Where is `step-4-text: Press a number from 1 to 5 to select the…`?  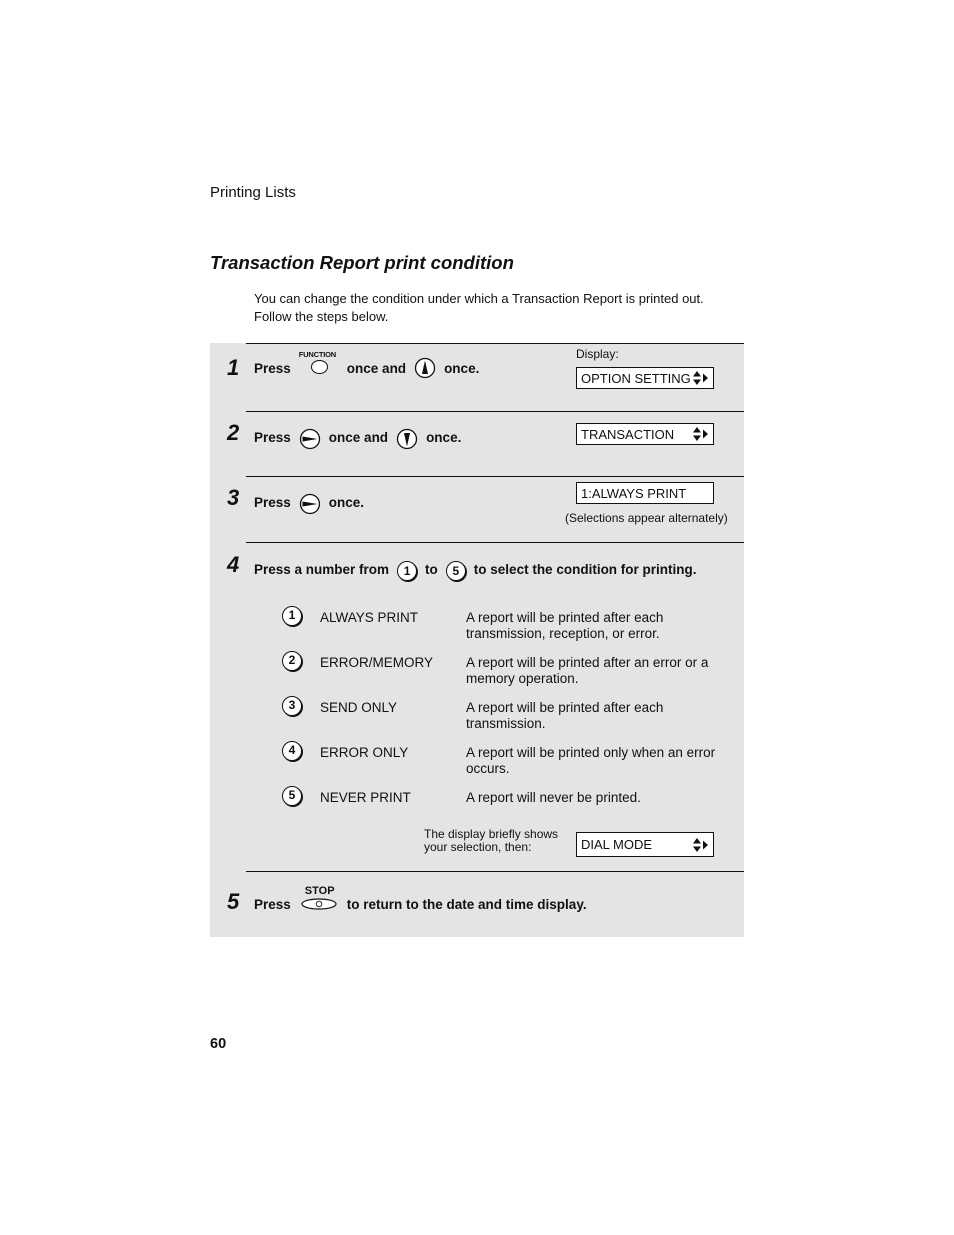
step-4-text: Press a number from 1 to 5 to select the… is located at coordinates (475, 569).